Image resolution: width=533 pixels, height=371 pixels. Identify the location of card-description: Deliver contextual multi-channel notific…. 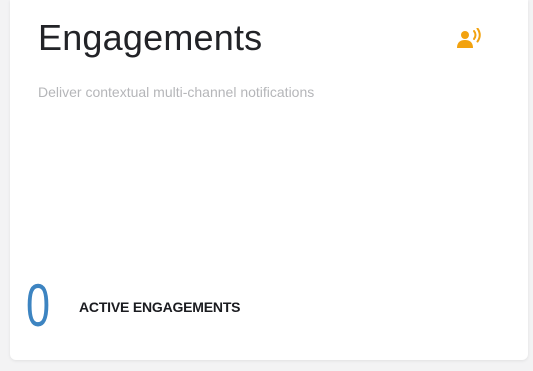
(176, 92).